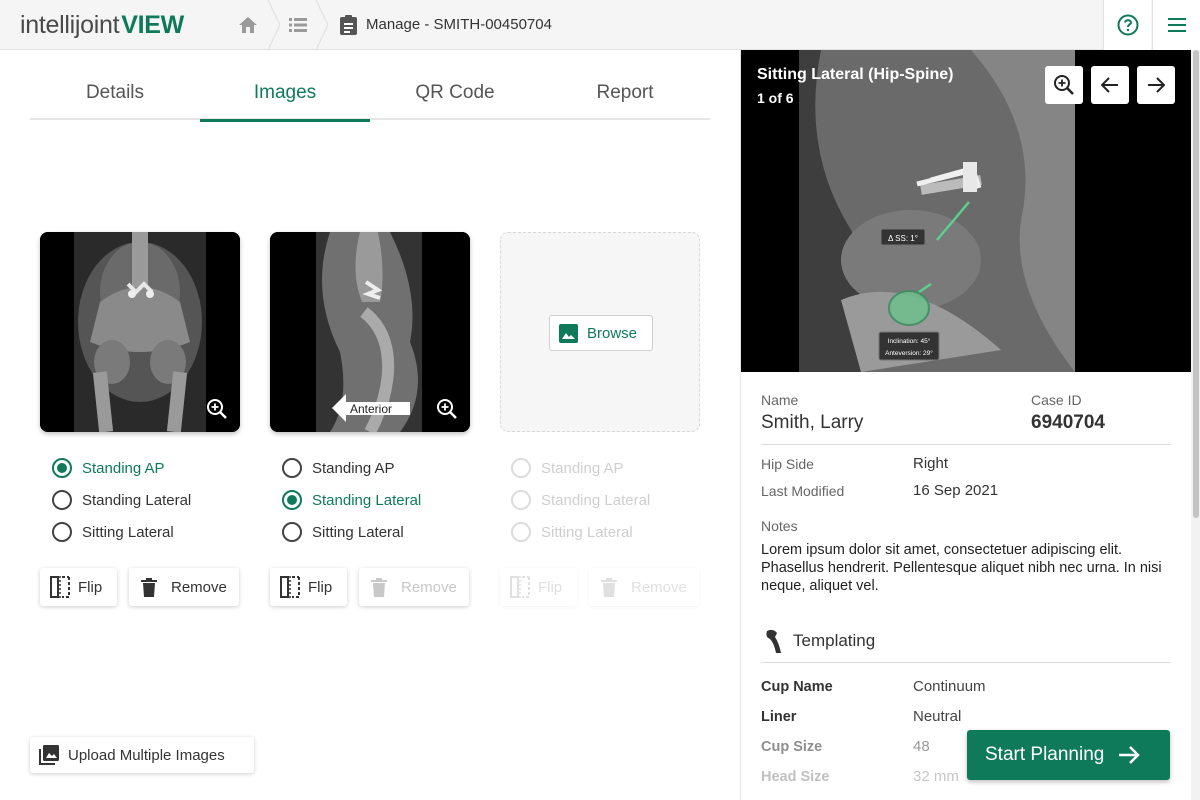 This screenshot has height=800, width=1200. I want to click on remove-button-3: Remove, so click(644, 587).